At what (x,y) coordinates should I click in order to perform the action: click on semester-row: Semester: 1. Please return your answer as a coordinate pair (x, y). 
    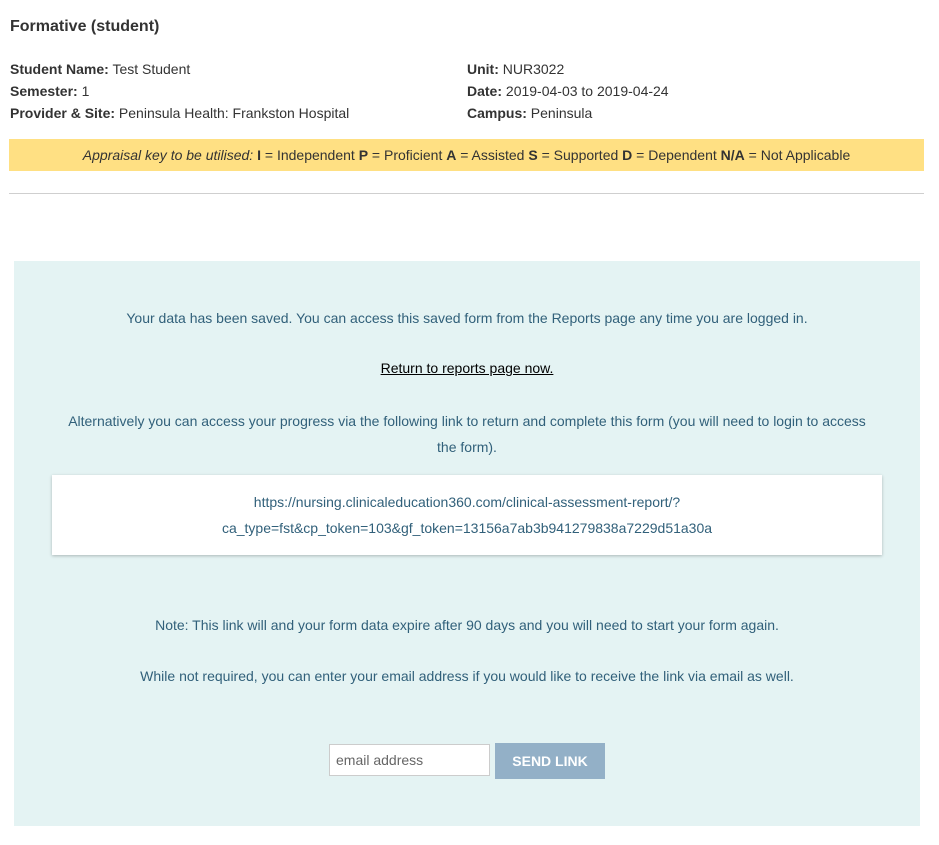
    Looking at the image, I should click on (179, 91).